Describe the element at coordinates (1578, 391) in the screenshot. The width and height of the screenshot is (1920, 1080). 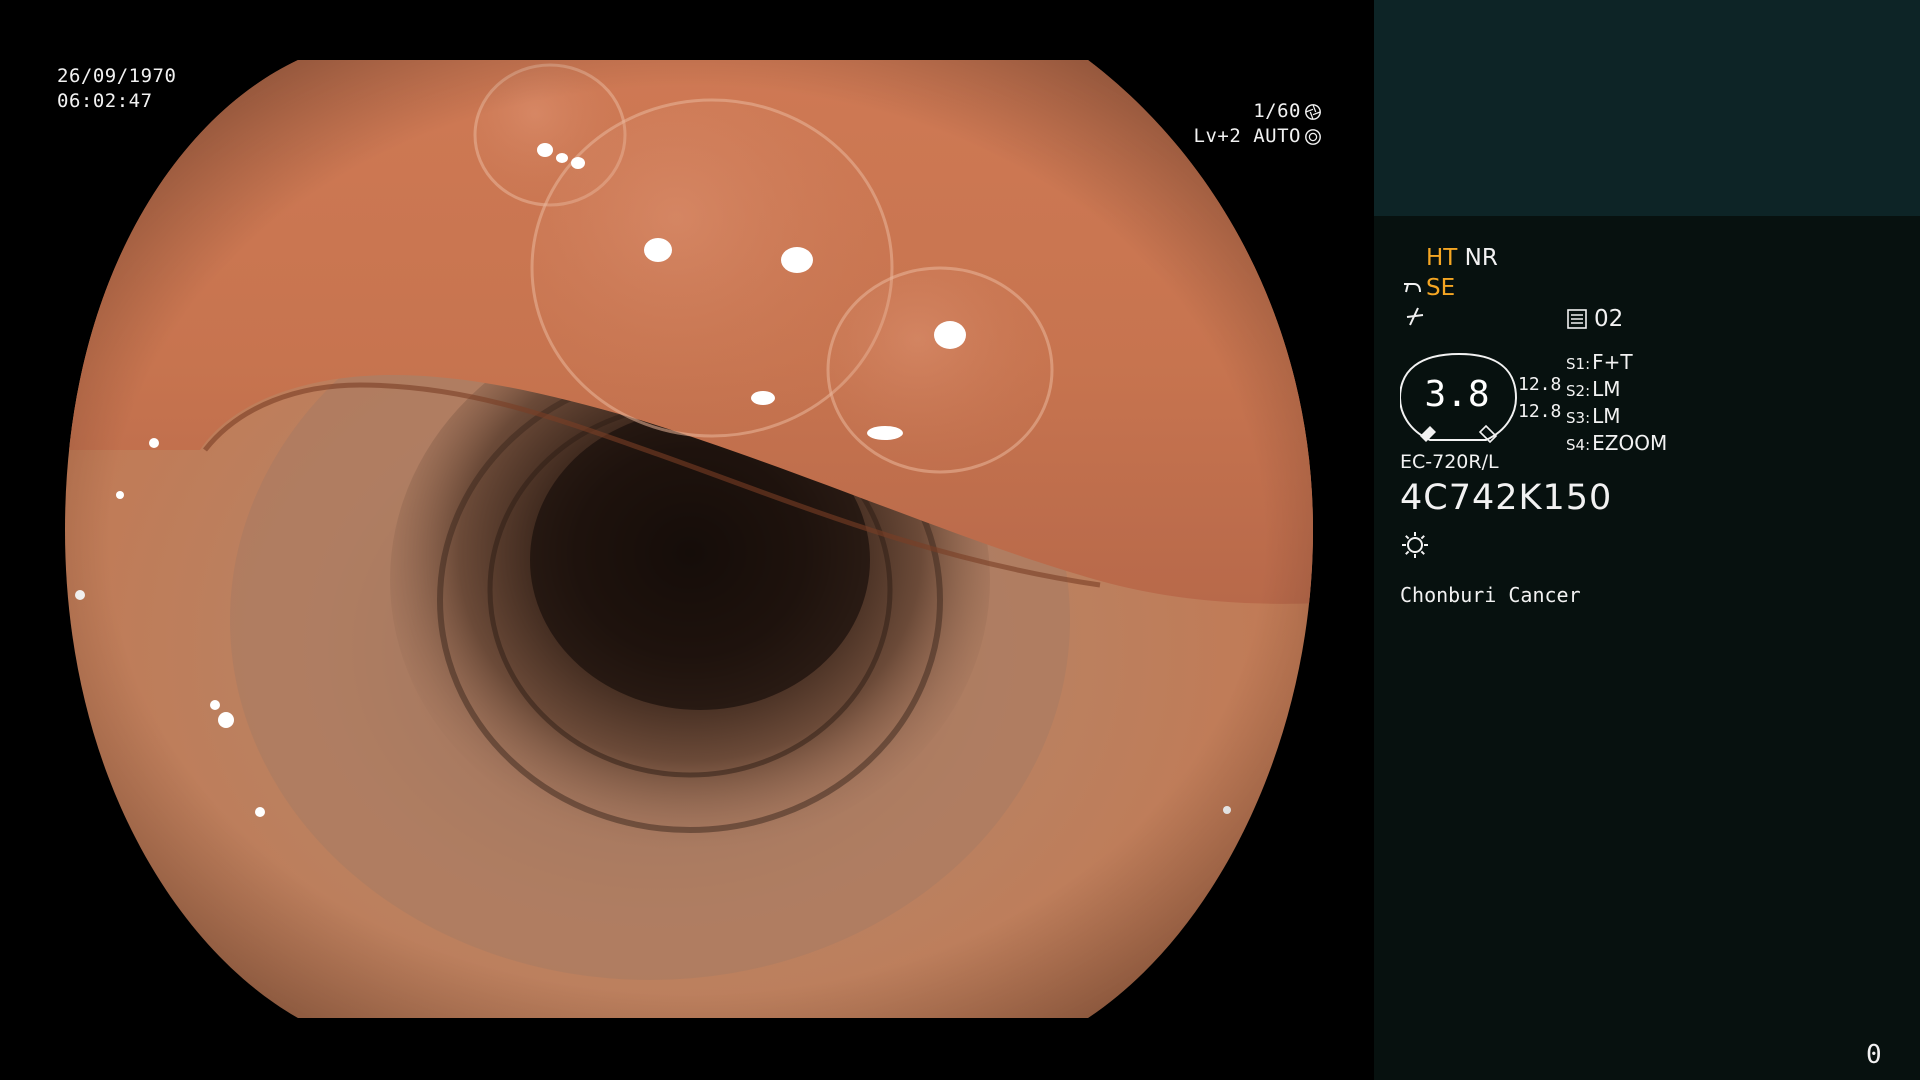
I see `switch-key: S2:` at that location.